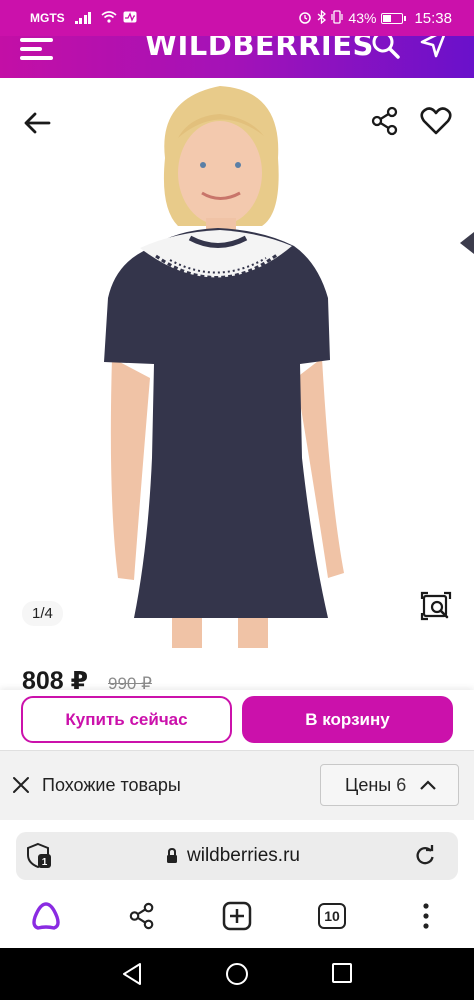  Describe the element at coordinates (47, 18) in the screenshot. I see `carrier-name: MGTS` at that location.